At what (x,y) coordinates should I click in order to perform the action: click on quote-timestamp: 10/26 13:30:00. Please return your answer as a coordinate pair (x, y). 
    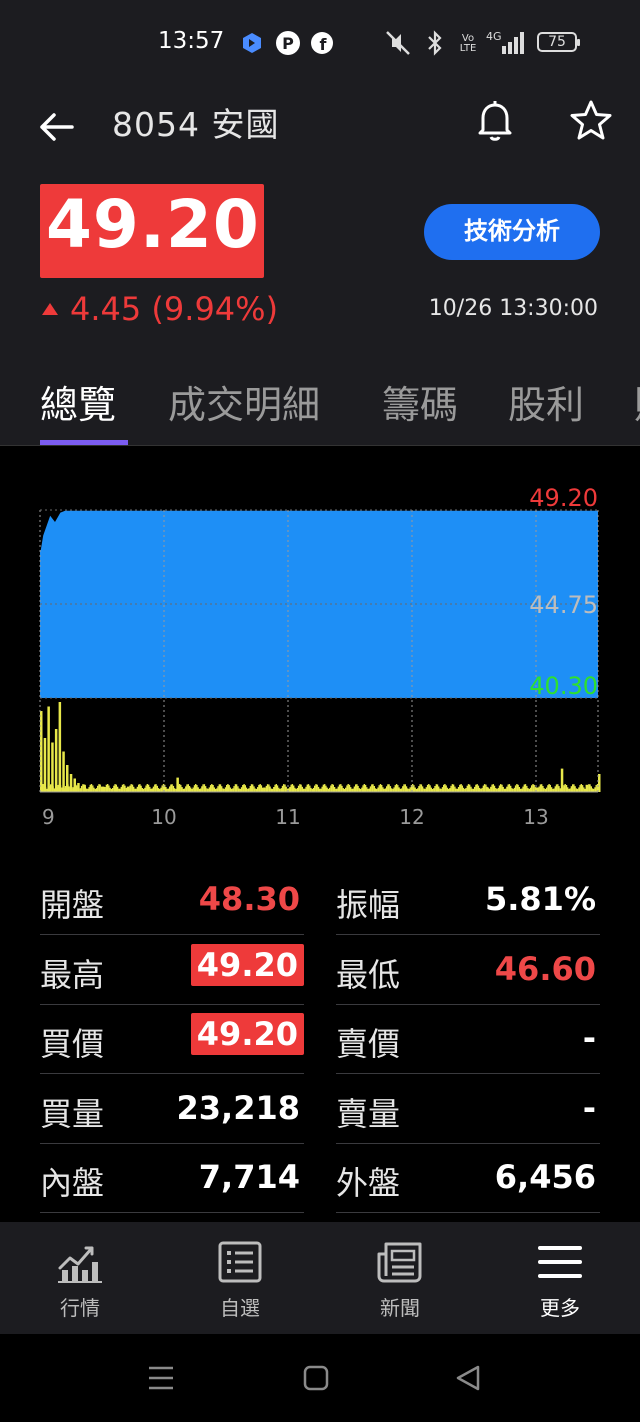
    Looking at the image, I should click on (513, 308).